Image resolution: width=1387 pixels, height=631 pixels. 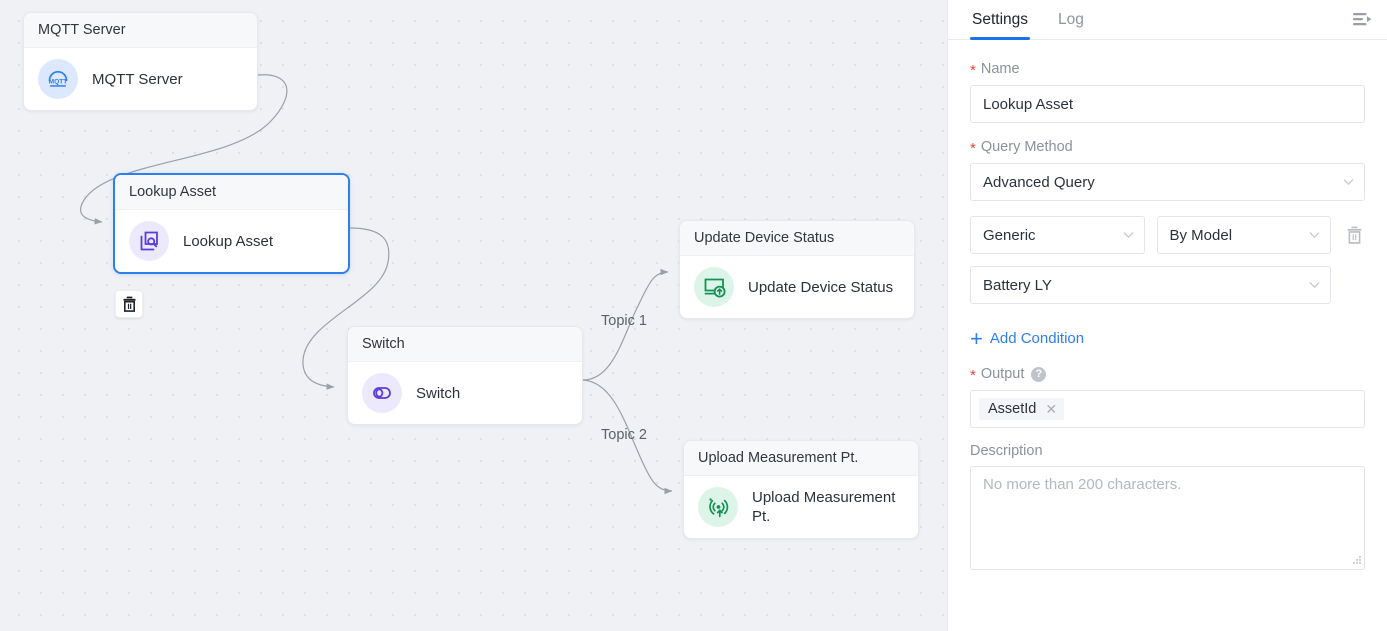 I want to click on svg-text: MQTT, so click(x=58, y=82).